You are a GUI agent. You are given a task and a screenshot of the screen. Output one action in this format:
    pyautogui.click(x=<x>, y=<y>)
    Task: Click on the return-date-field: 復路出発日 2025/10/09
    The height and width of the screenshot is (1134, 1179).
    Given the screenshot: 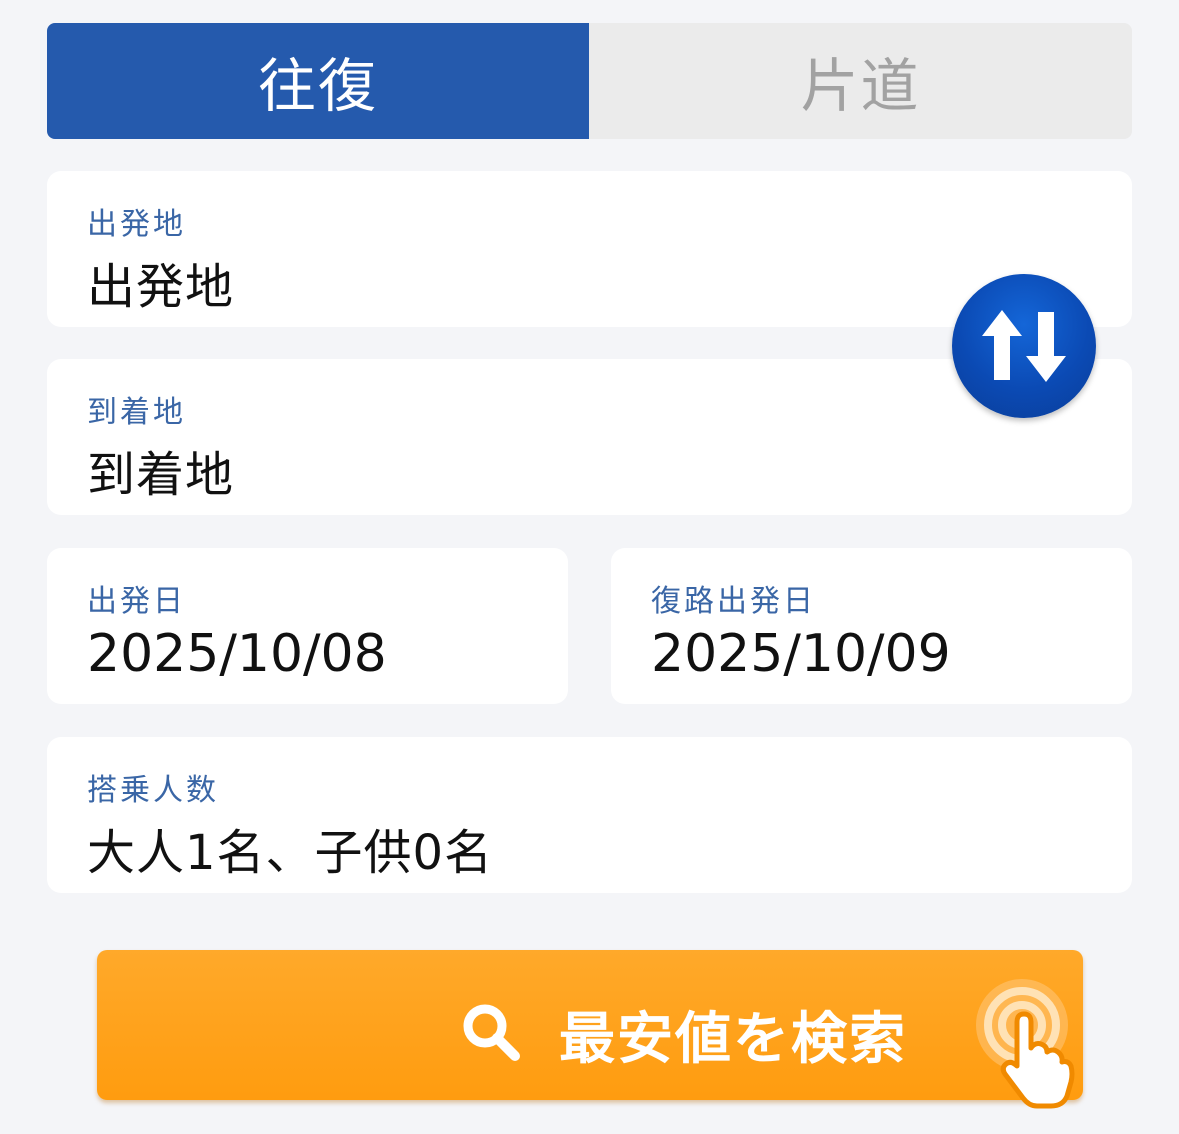 What is the action you would take?
    pyautogui.click(x=871, y=626)
    